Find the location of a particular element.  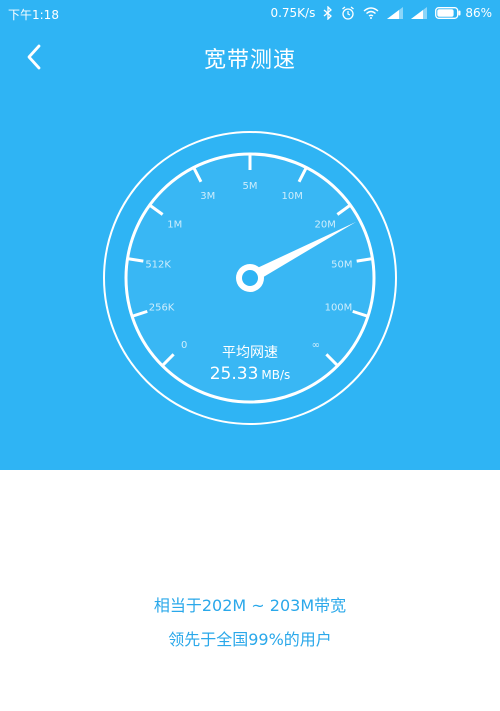

status-icons: 0.75K/s 86% is located at coordinates (381, 13).